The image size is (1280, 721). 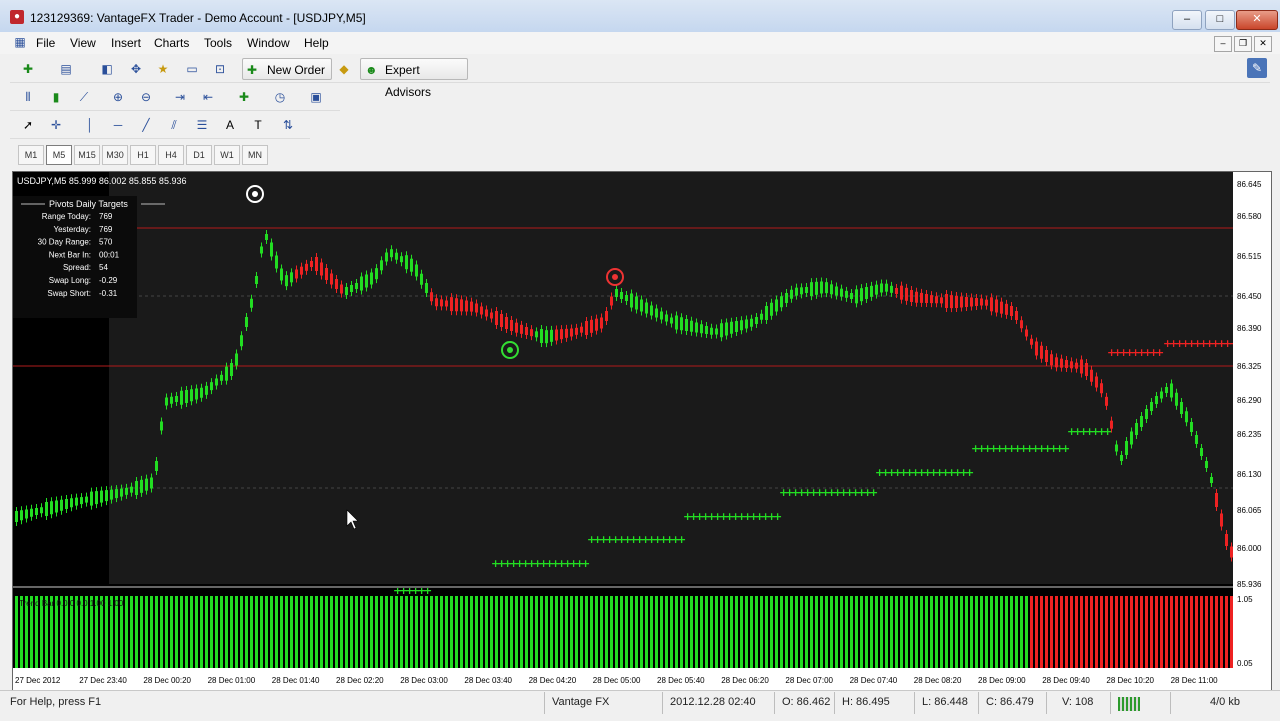 I want to click on price-axis-label: 86.515, so click(x=1249, y=256).